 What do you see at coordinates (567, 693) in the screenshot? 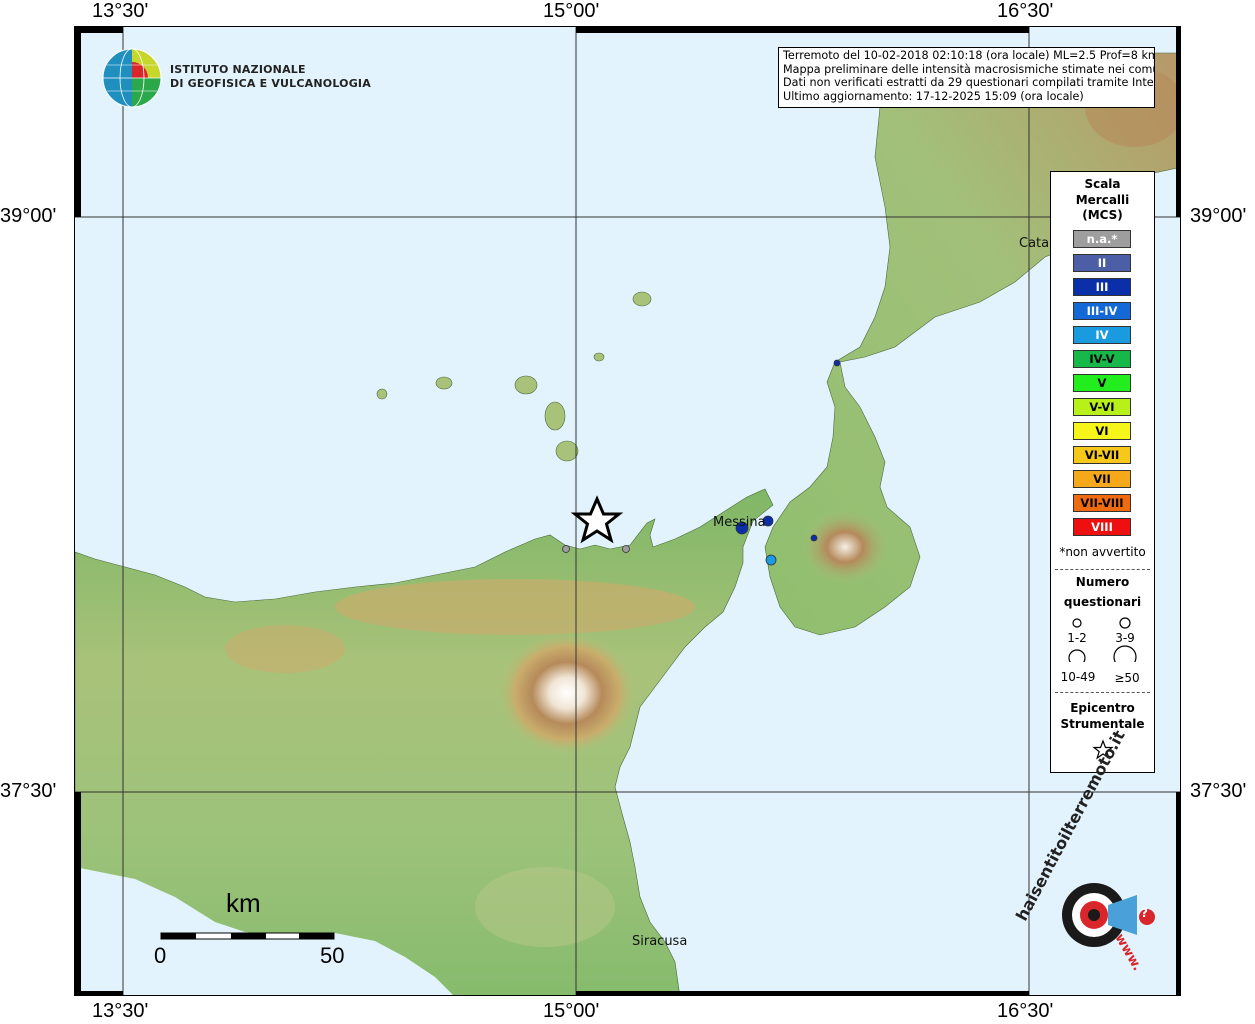
I see `etna-volcano` at bounding box center [567, 693].